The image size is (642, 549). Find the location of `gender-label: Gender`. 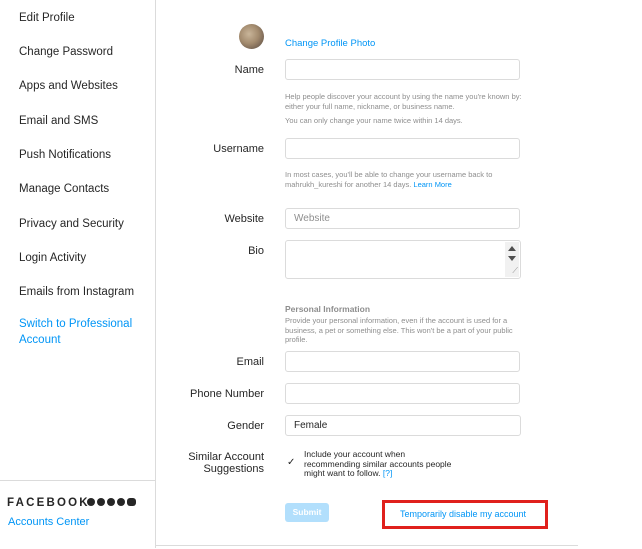

gender-label: Gender is located at coordinates (245, 426).